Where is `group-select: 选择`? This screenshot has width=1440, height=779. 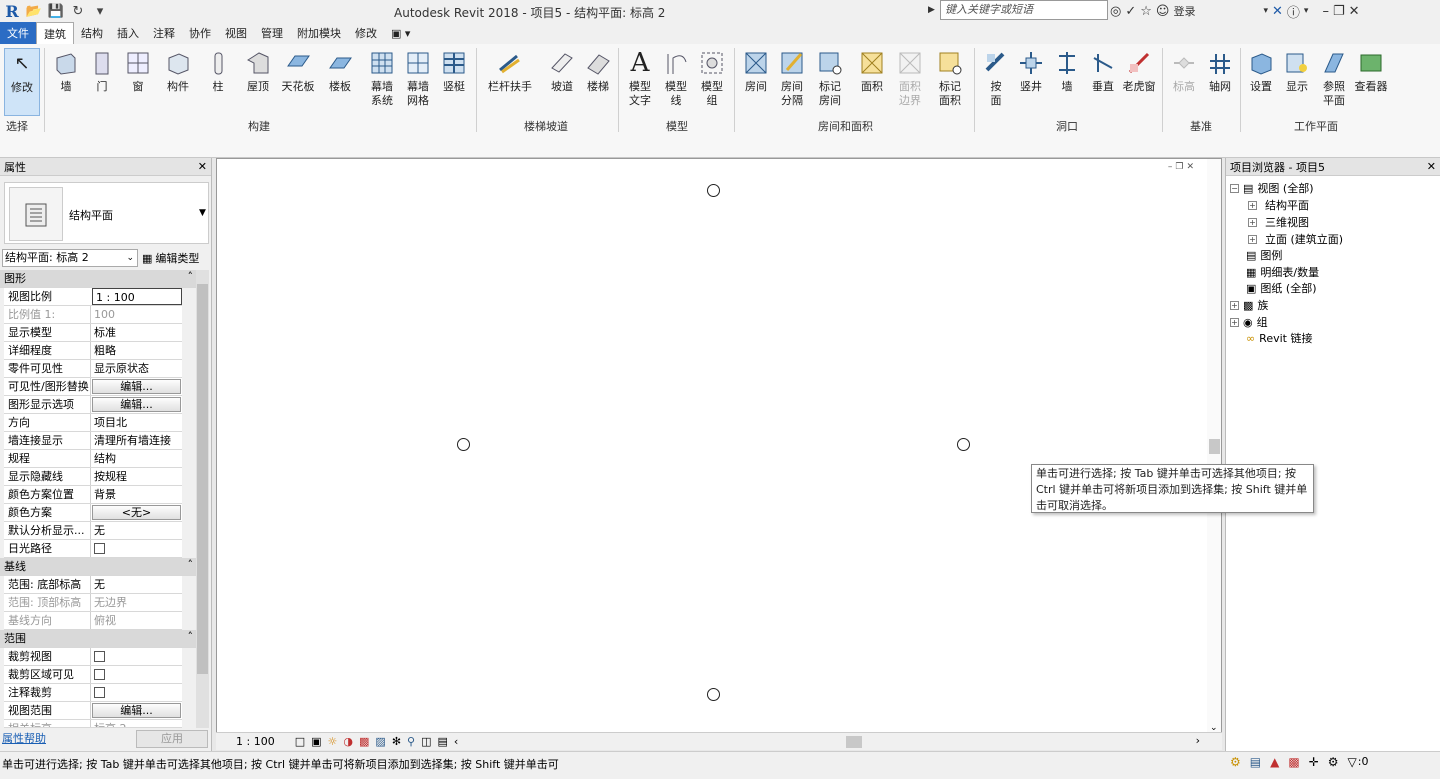
group-select: 选择 is located at coordinates (17, 126).